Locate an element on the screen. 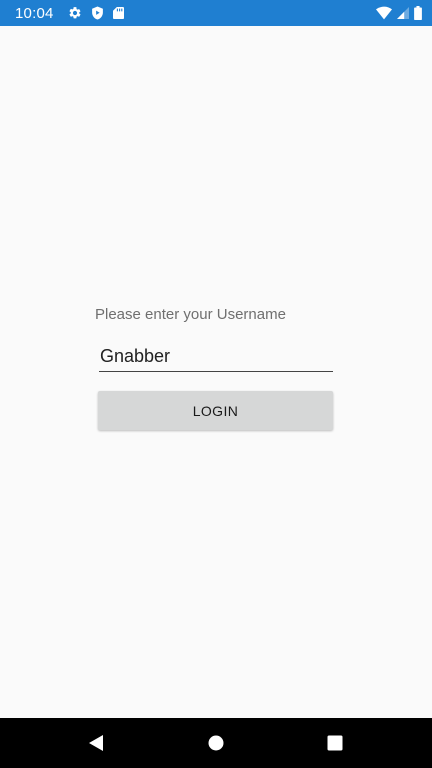 The image size is (432, 768). login-button: LOGIN is located at coordinates (215, 410).